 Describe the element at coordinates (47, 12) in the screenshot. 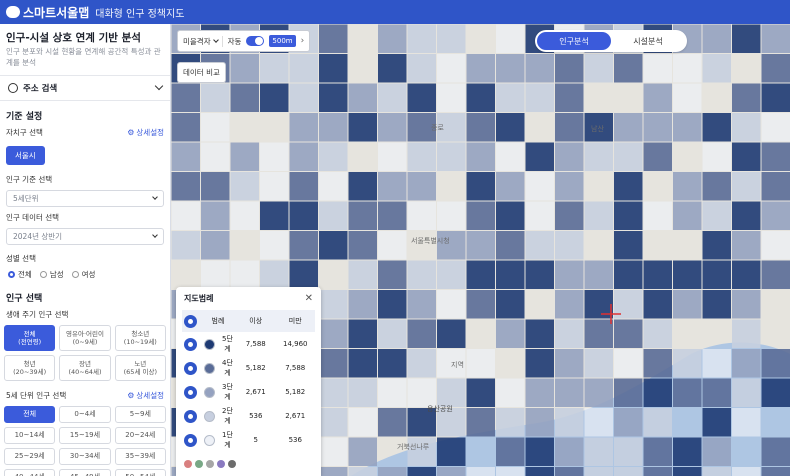

I see `app-logo: 스마트서울맵` at that location.